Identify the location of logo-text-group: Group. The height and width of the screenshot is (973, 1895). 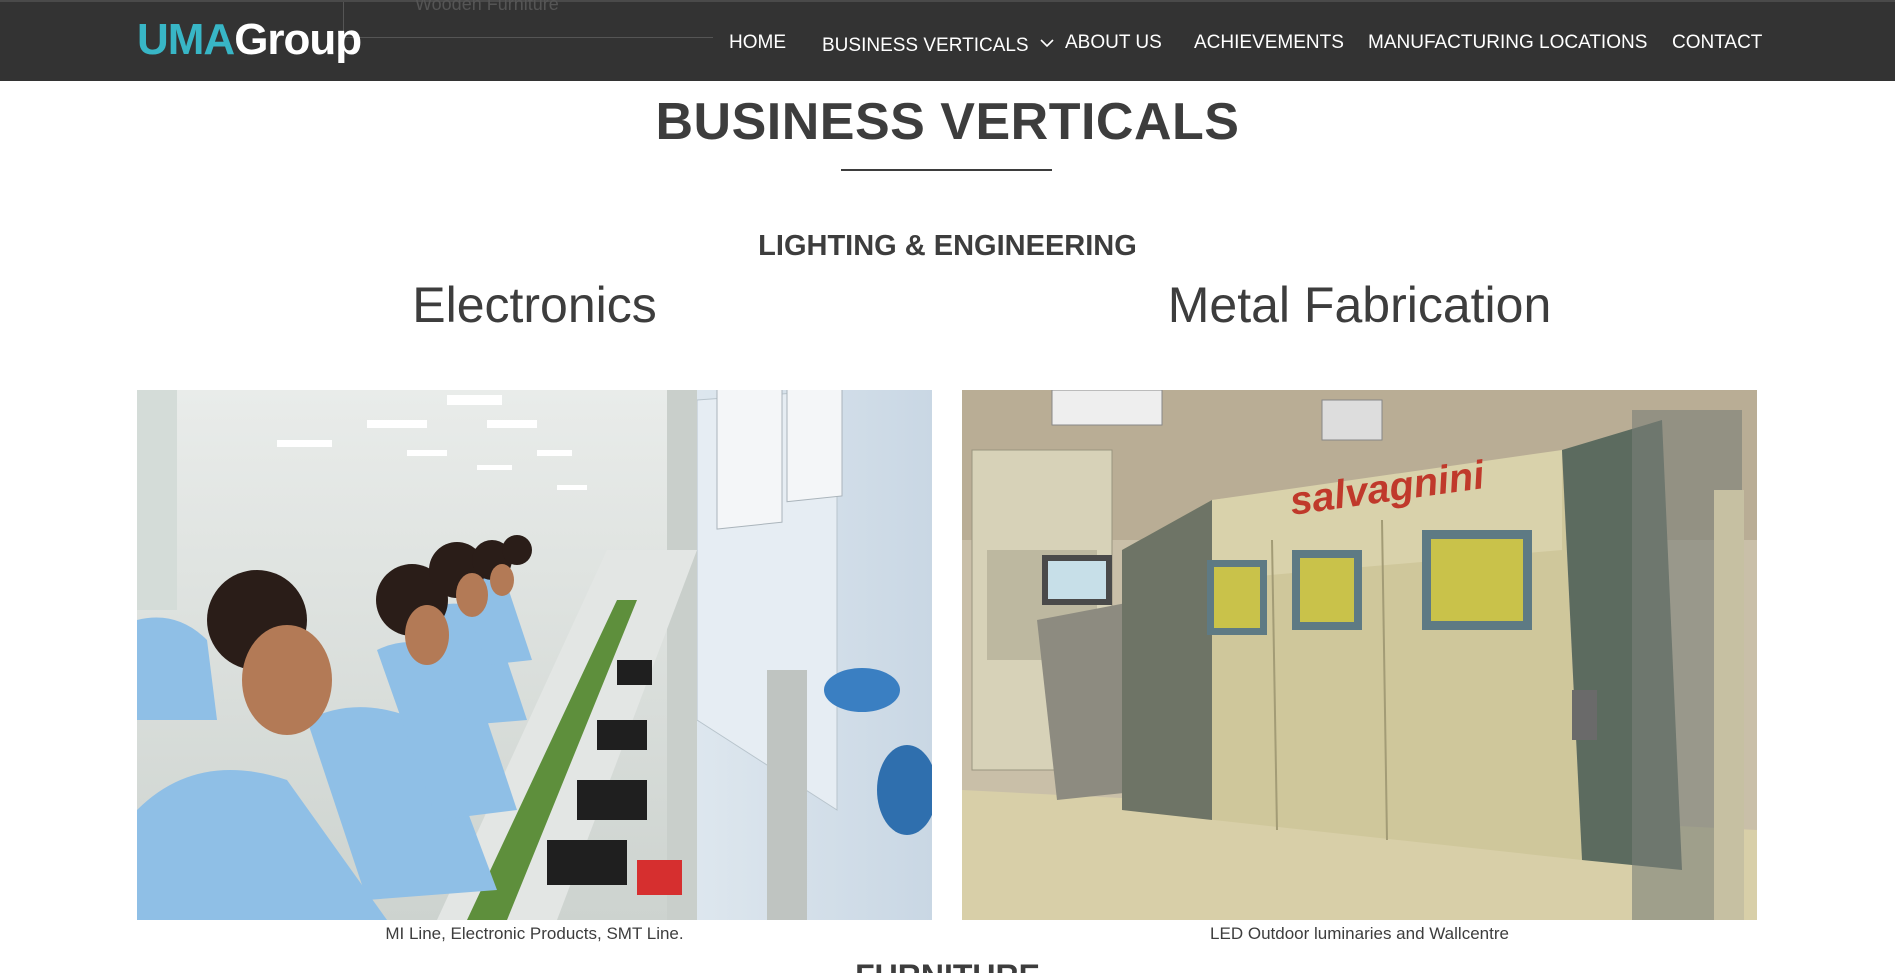
(298, 39).